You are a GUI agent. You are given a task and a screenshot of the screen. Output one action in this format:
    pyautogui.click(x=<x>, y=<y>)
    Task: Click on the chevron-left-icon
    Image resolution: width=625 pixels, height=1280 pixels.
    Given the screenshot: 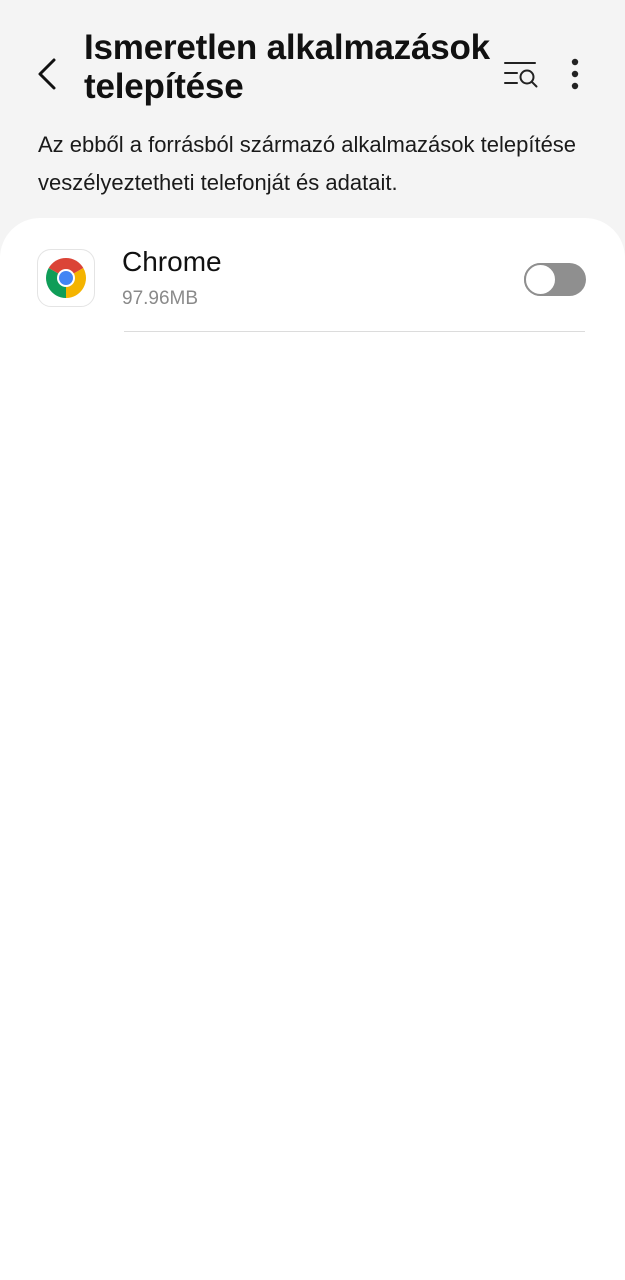 What is the action you would take?
    pyautogui.click(x=47, y=74)
    